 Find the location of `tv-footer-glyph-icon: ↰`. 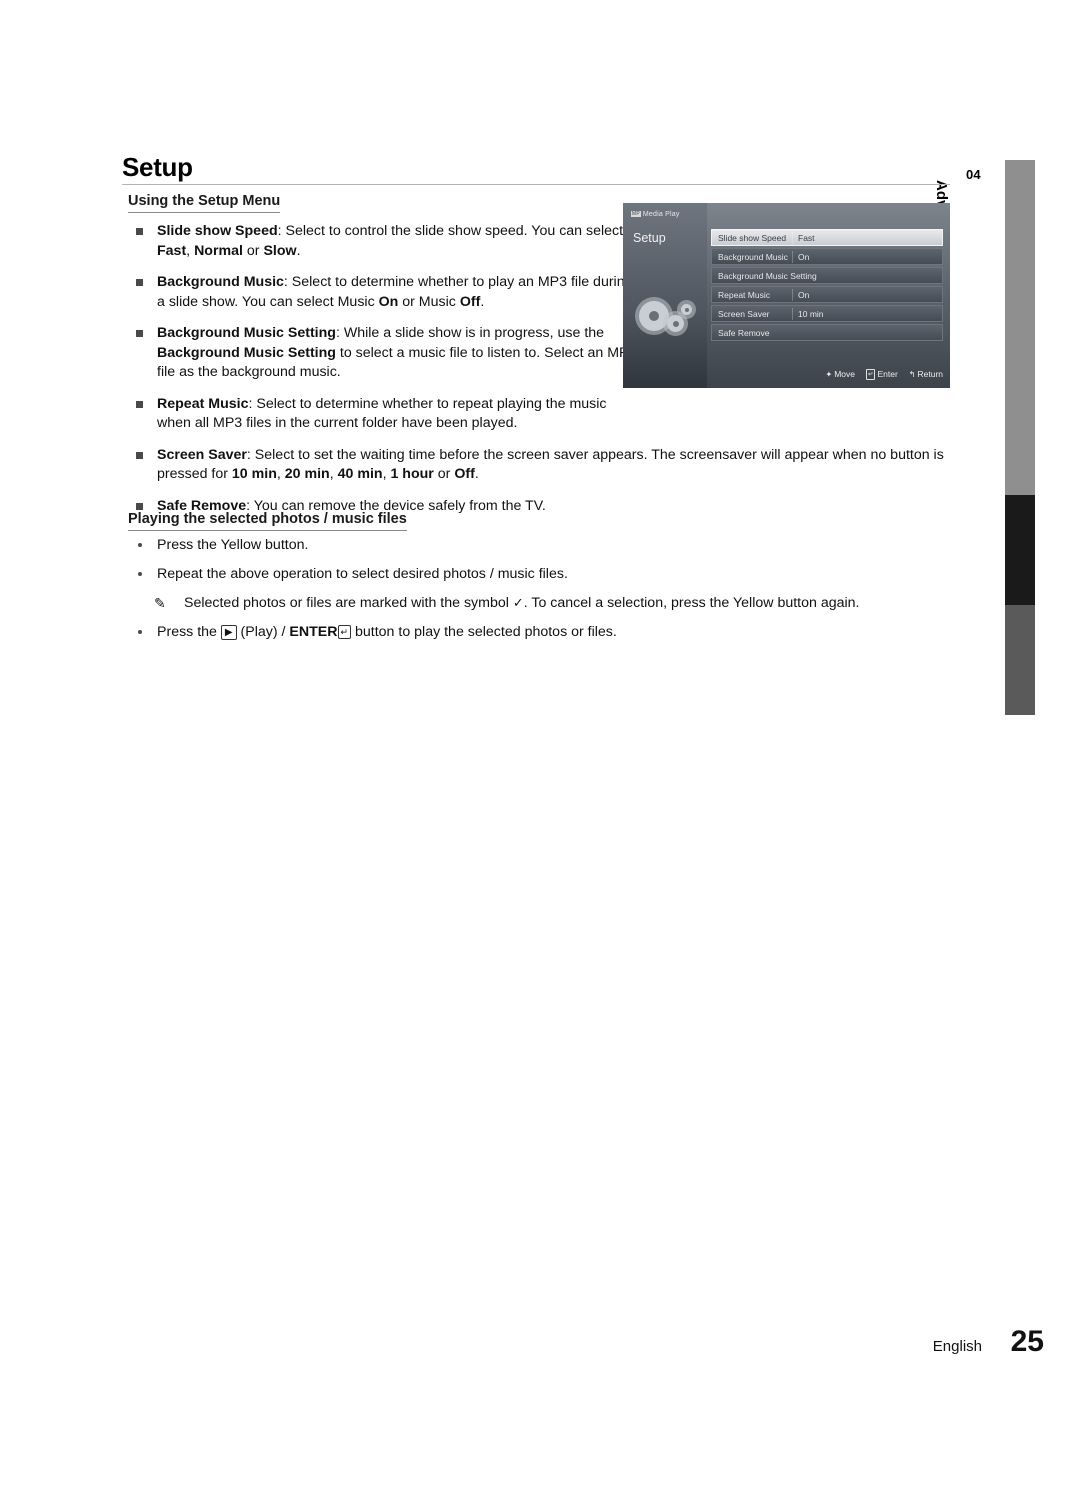

tv-footer-glyph-icon: ↰ is located at coordinates (912, 374).